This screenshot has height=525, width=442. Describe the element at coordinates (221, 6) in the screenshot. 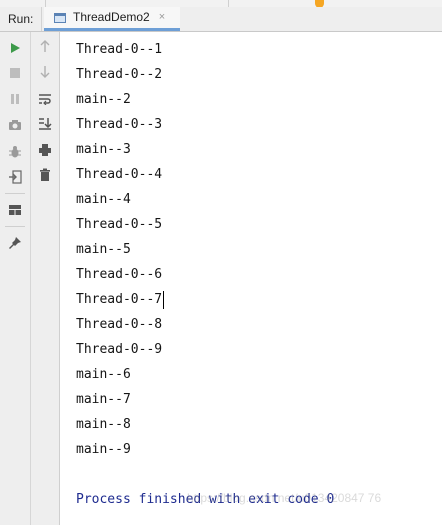

I see `top-strip` at that location.